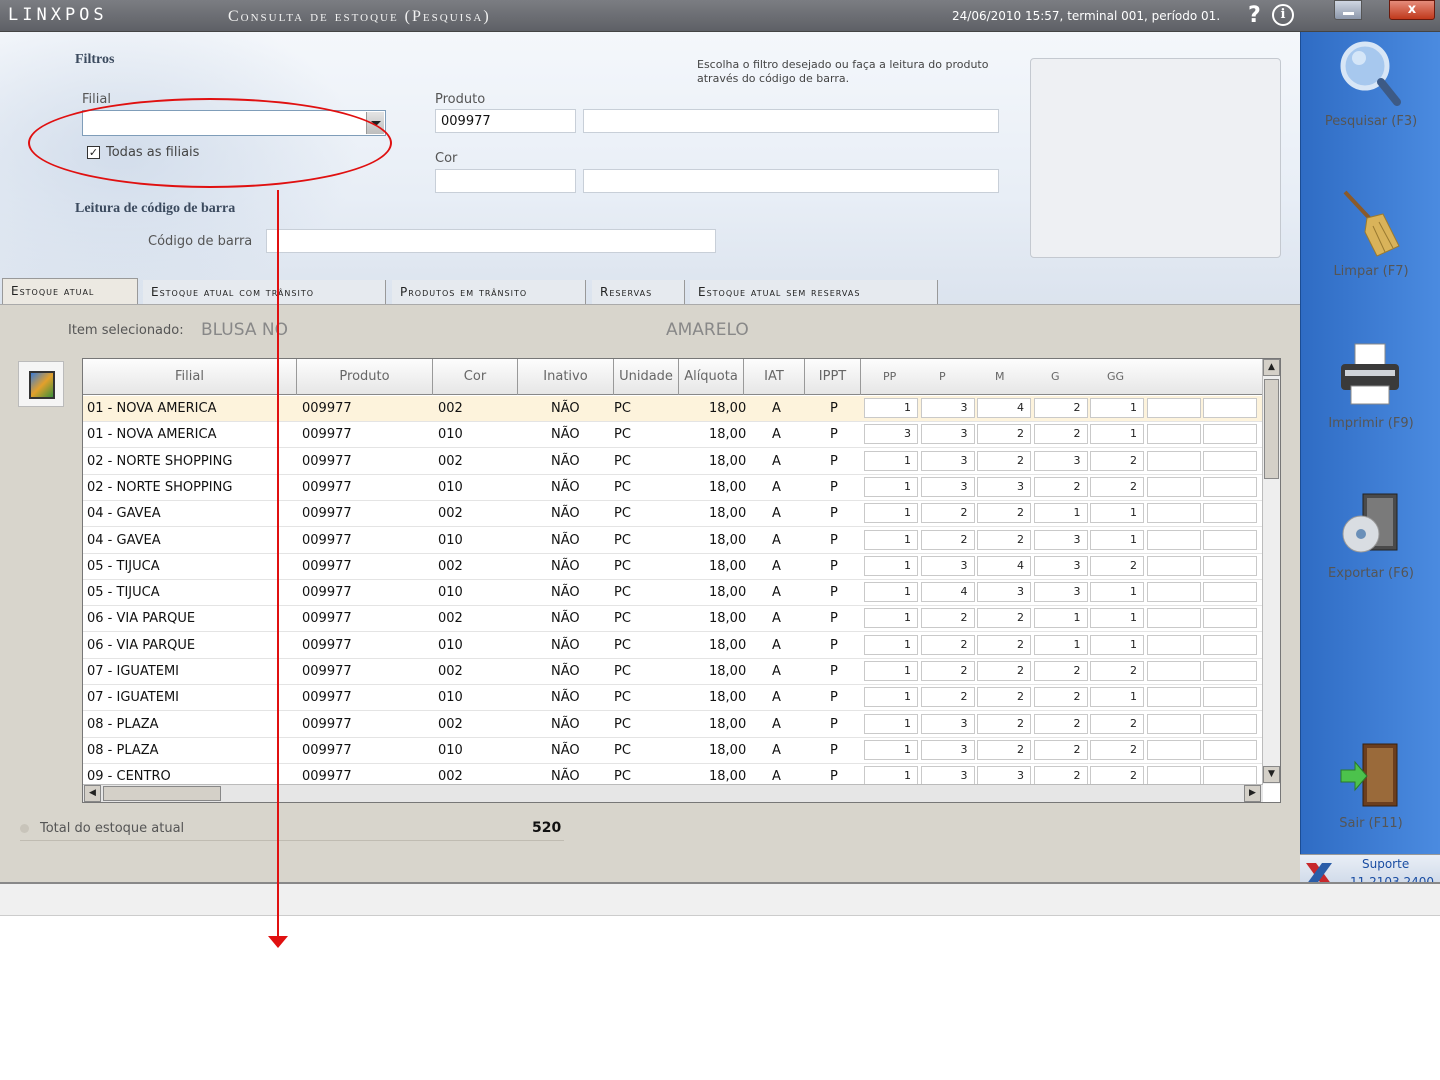 This screenshot has height=1080, width=1440. What do you see at coordinates (1115, 377) in the screenshot?
I see `size-column-header: GG` at bounding box center [1115, 377].